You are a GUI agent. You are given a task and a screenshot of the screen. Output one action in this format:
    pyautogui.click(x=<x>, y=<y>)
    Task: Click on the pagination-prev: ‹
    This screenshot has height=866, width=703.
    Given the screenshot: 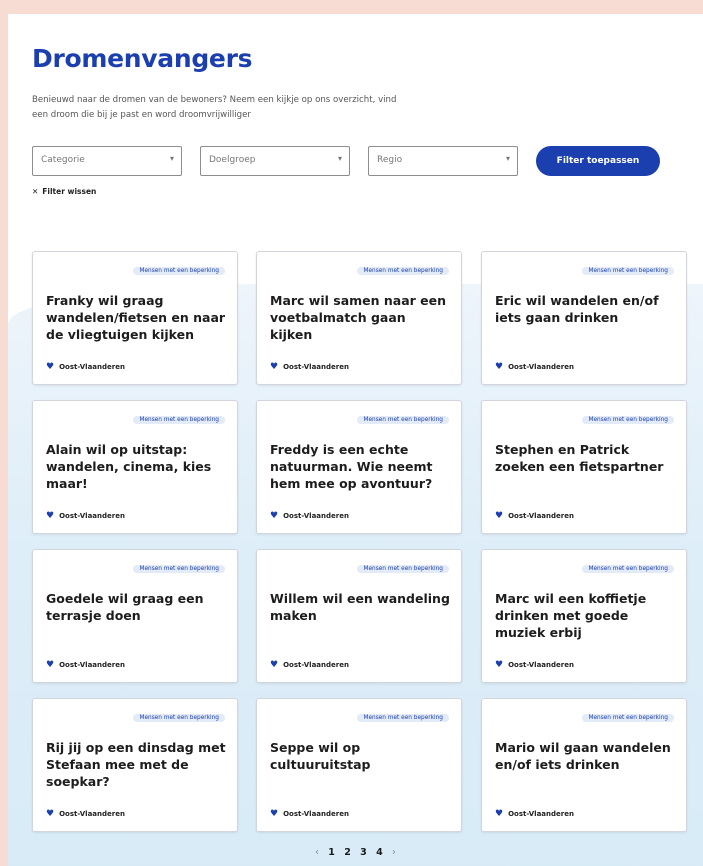 What is the action you would take?
    pyautogui.click(x=317, y=852)
    